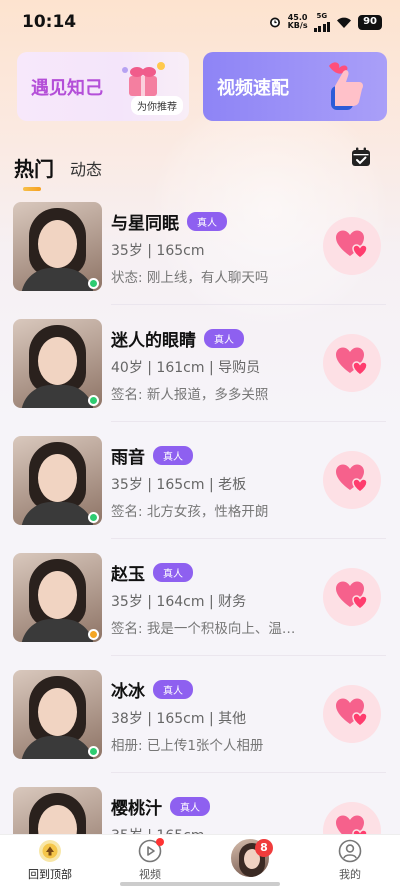  Describe the element at coordinates (50, 874) in the screenshot. I see `nav-home-label: 回到顶部` at that location.